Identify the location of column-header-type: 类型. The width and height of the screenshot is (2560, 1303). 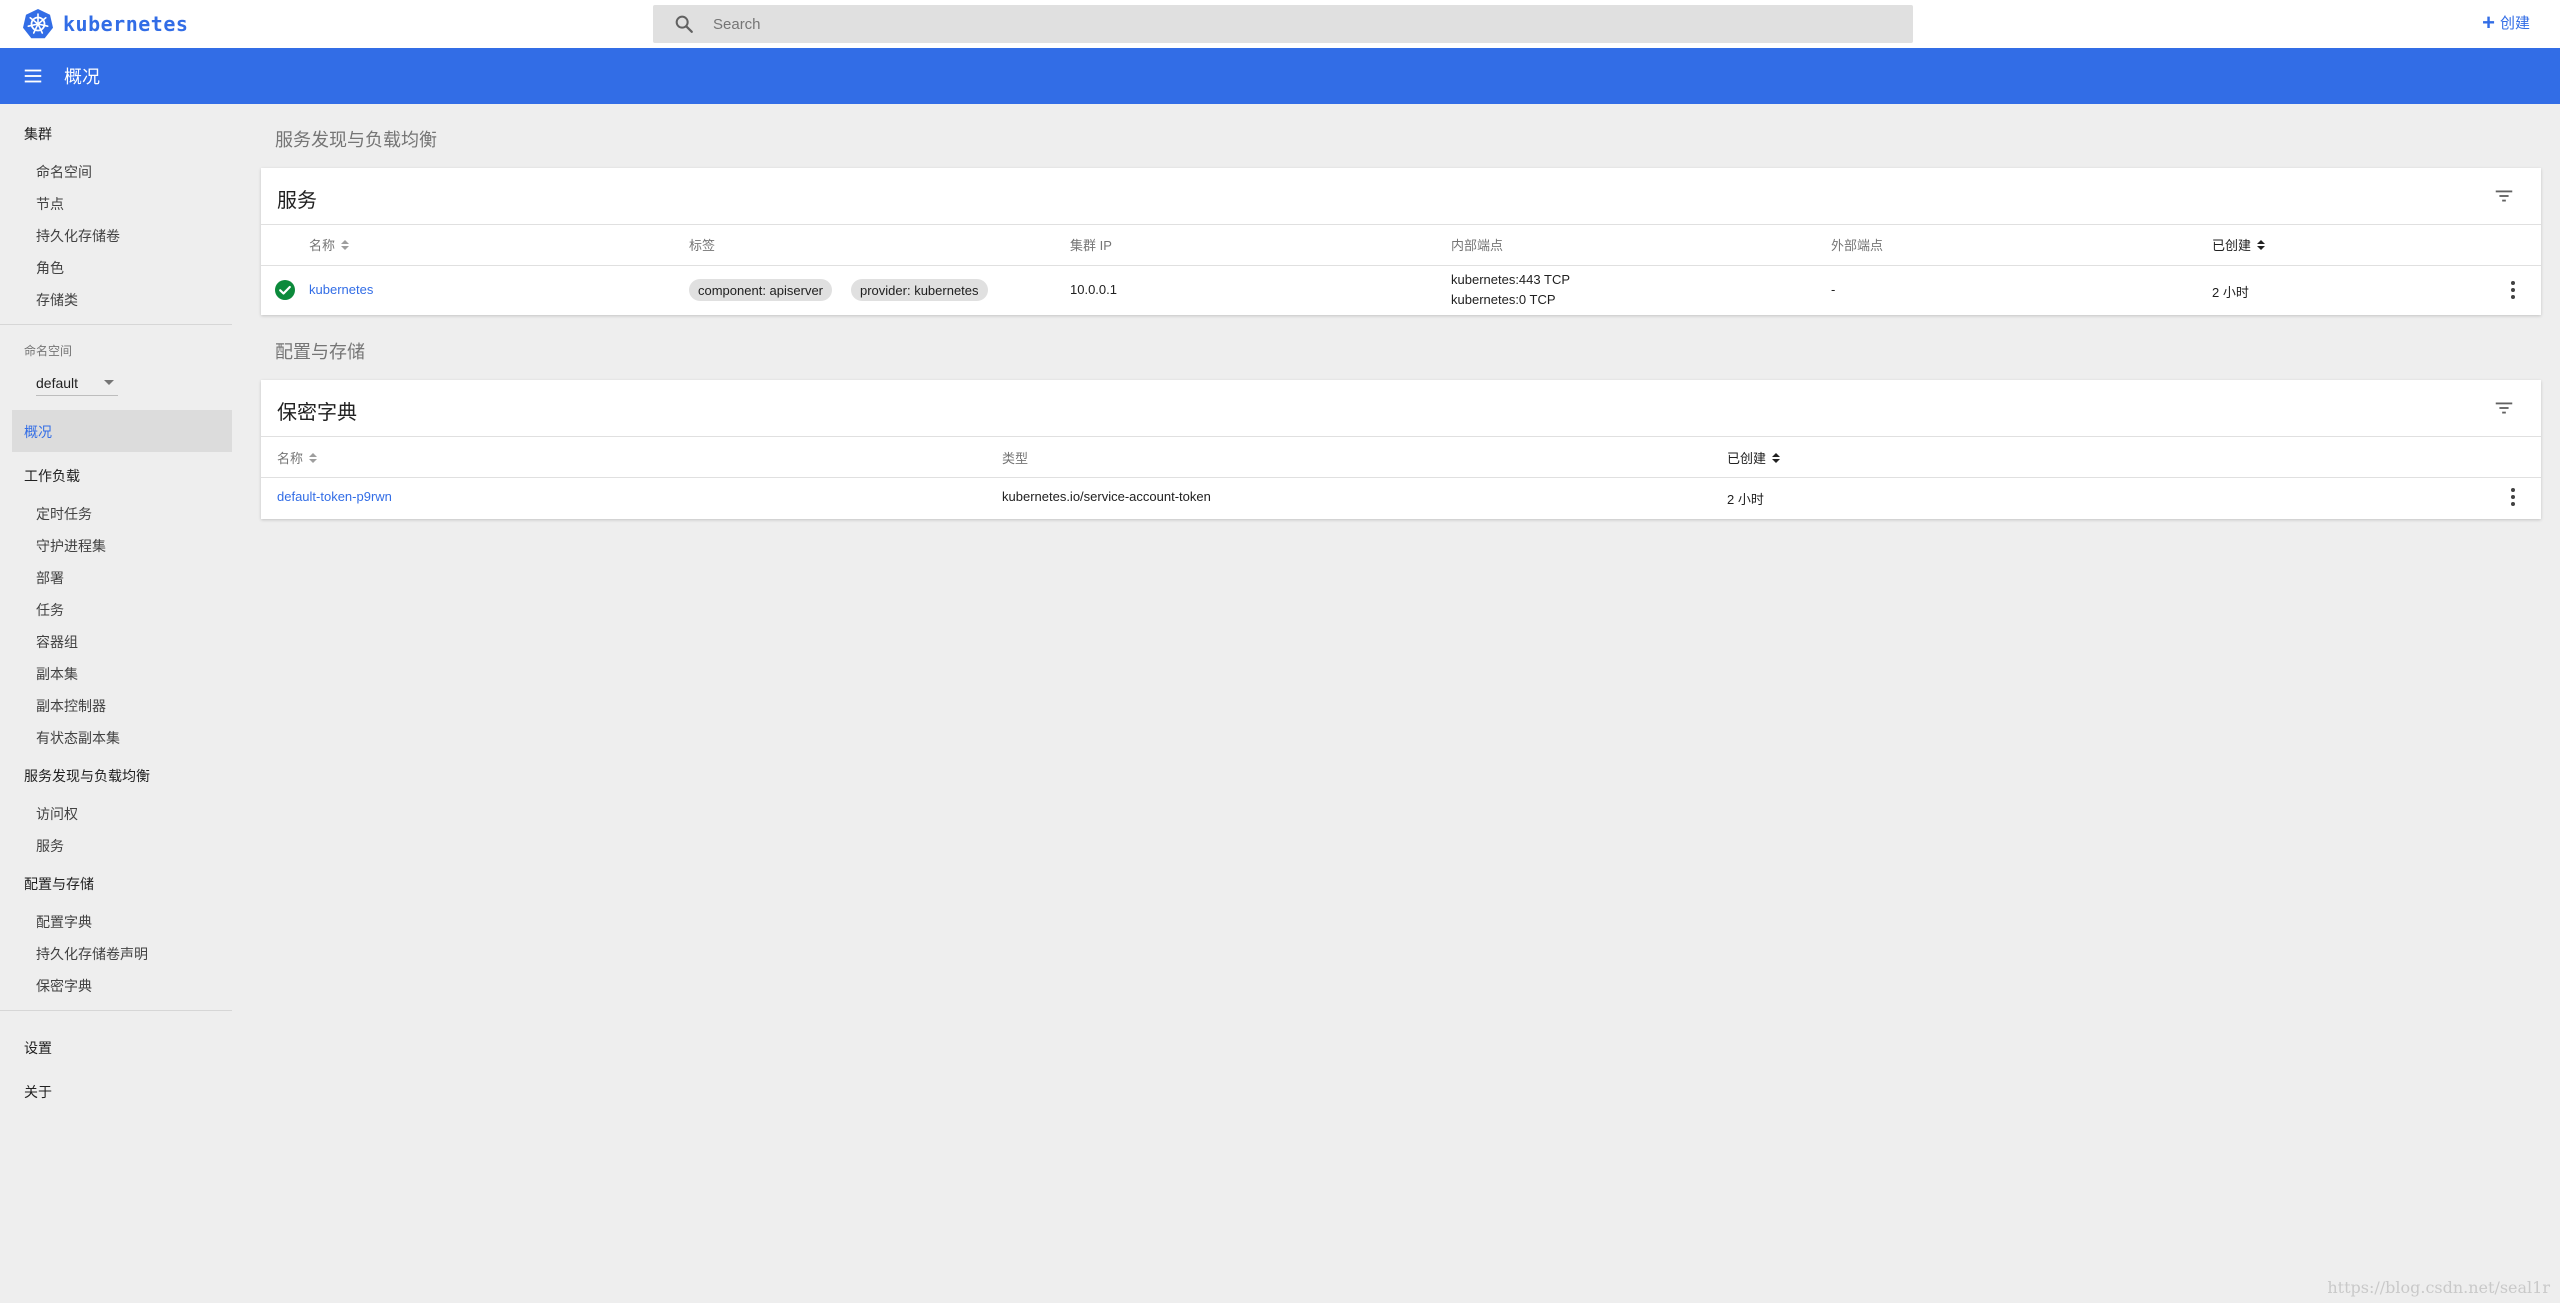
(1015, 458).